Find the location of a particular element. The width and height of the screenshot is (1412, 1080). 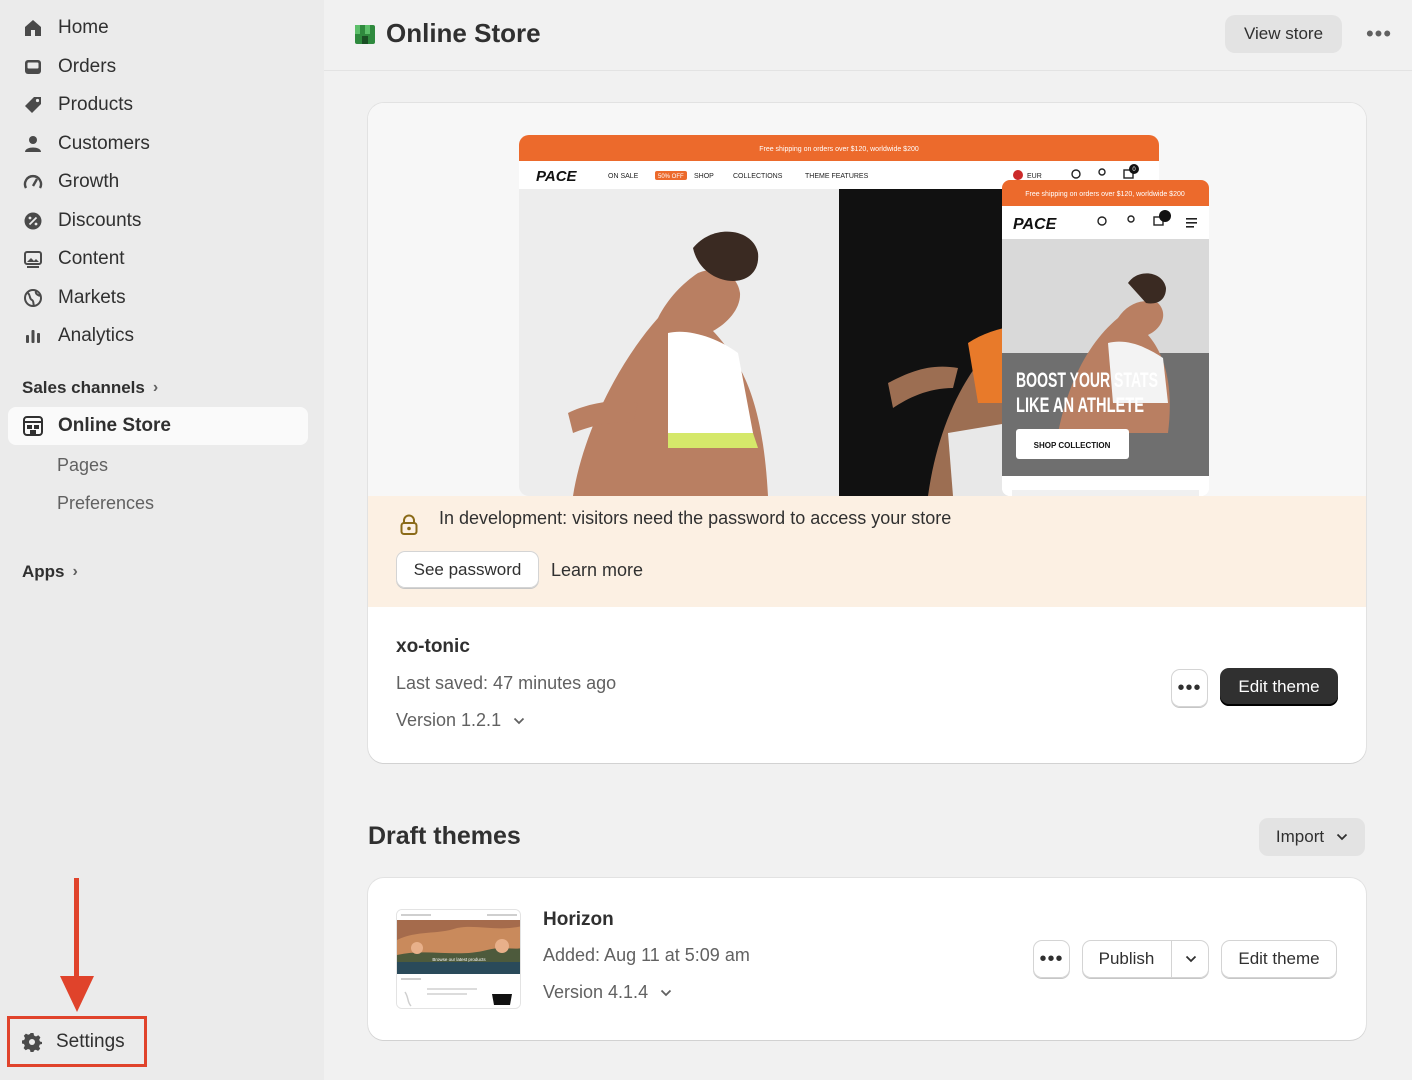

settings-nav-item: Settings is located at coordinates (77, 1041).